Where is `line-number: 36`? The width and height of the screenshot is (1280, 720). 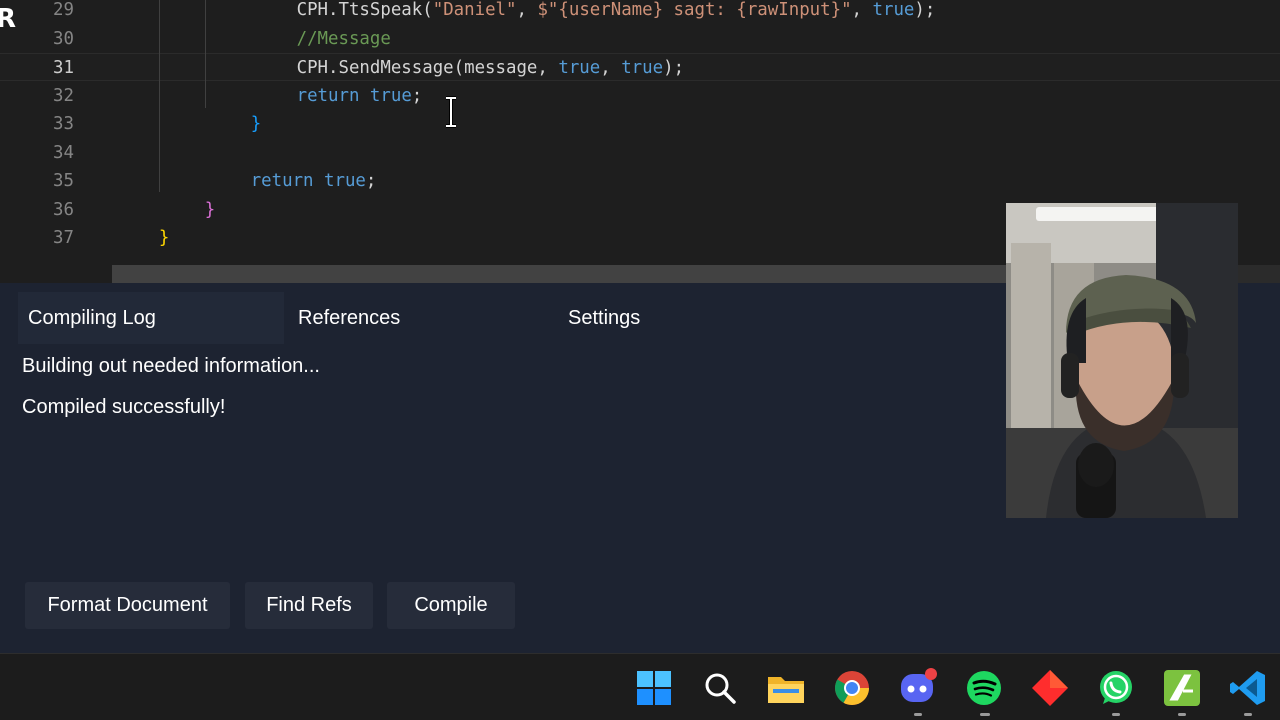
line-number: 36 is located at coordinates (63, 209).